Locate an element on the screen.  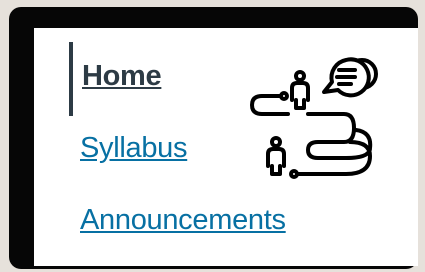
nav-syllabus: Syllabus is located at coordinates (134, 148).